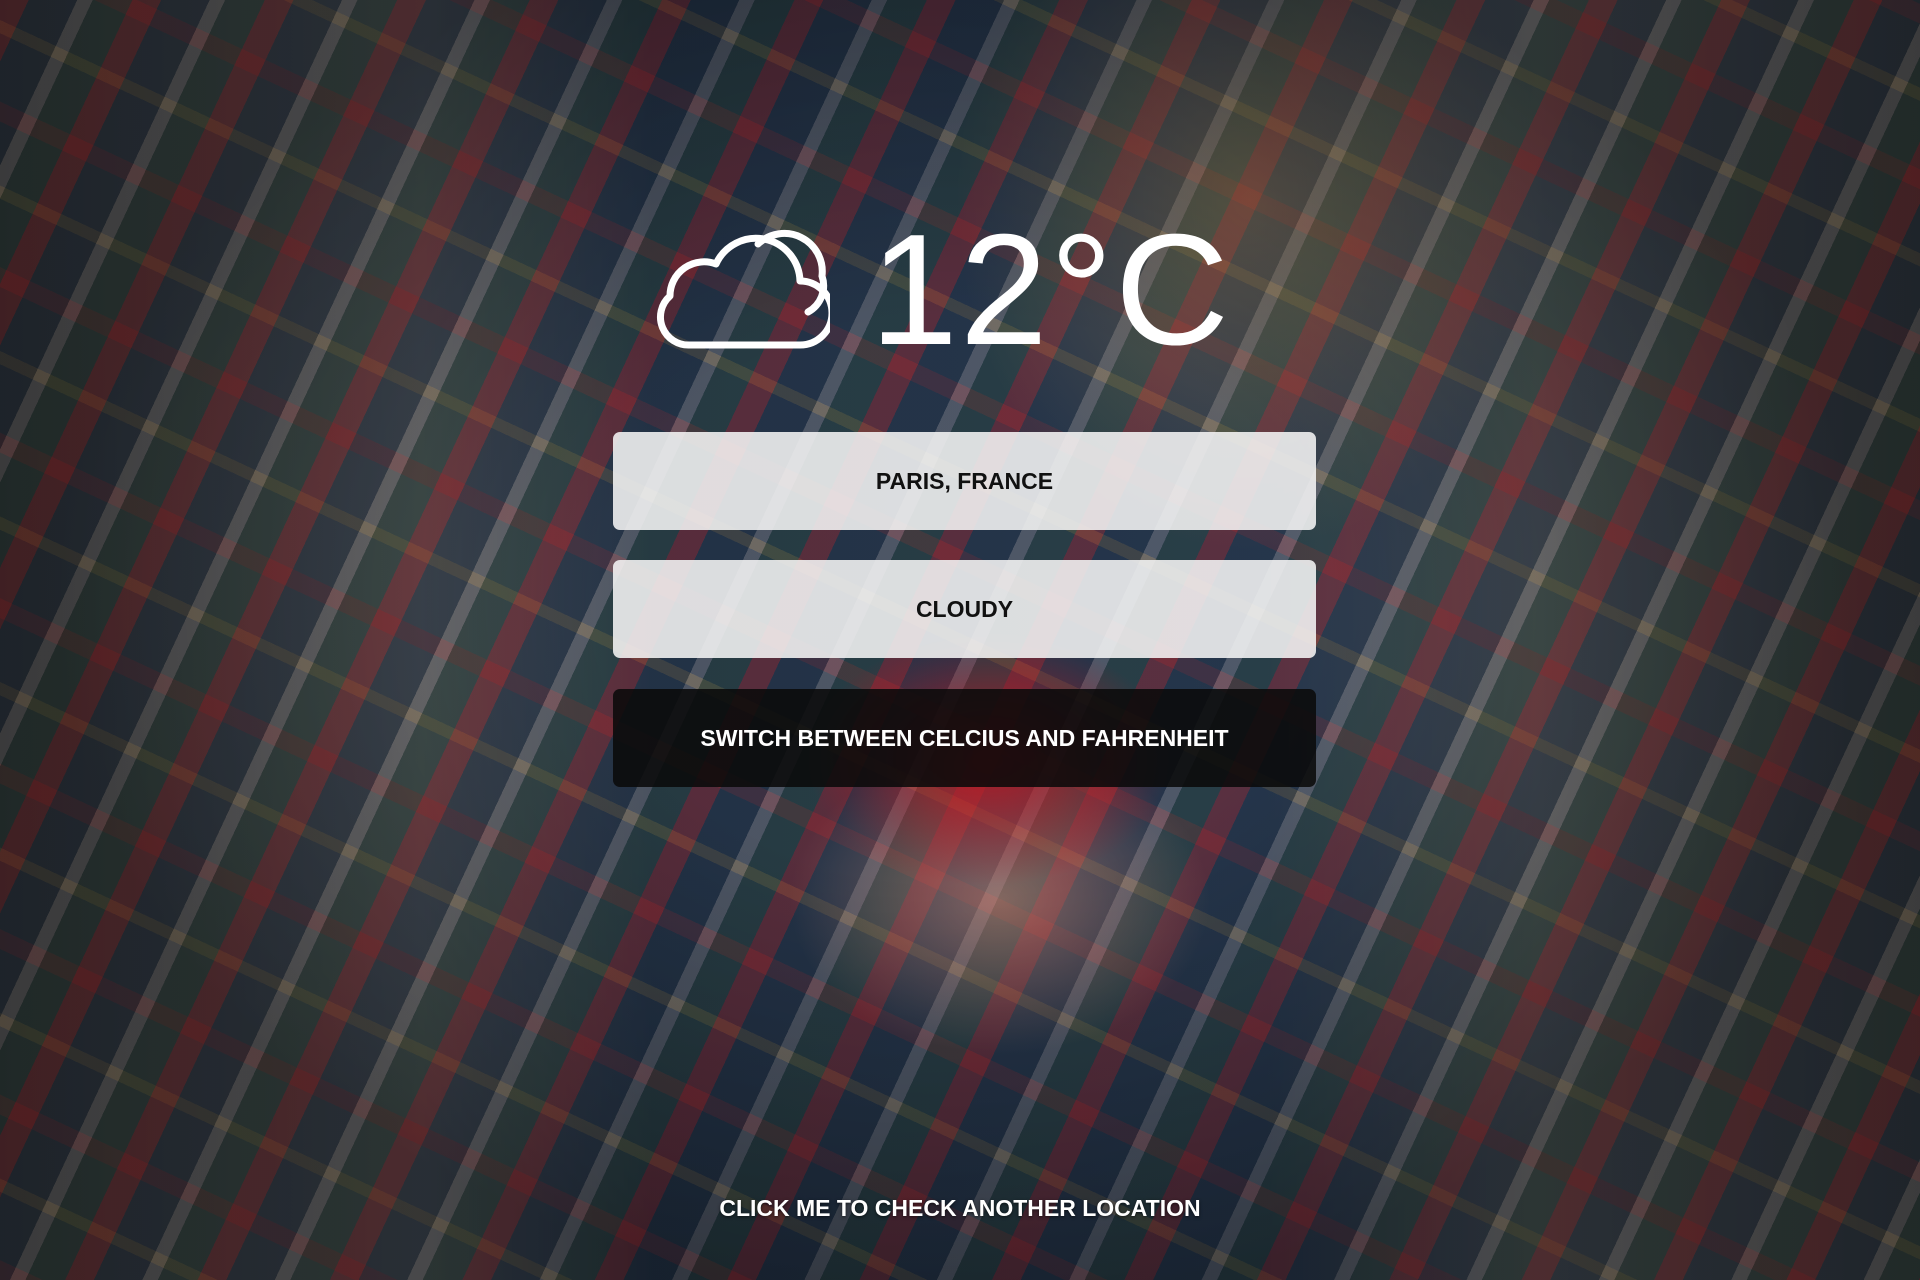  Describe the element at coordinates (743, 289) in the screenshot. I see `cloud-icon` at that location.